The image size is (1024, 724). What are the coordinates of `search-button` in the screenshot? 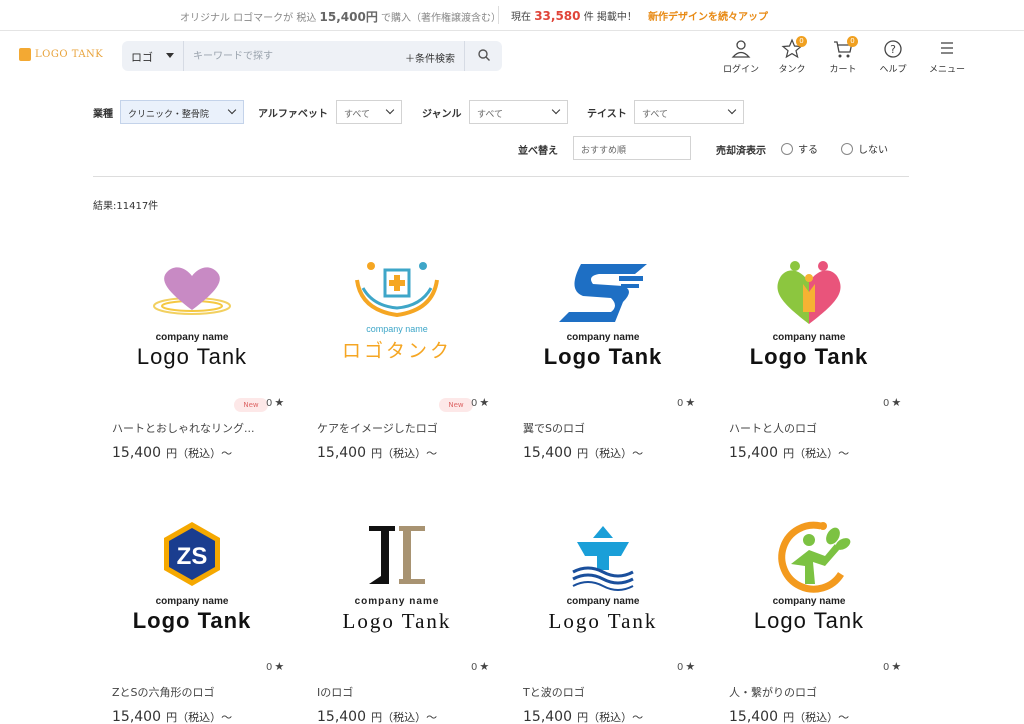 It's located at (483, 56).